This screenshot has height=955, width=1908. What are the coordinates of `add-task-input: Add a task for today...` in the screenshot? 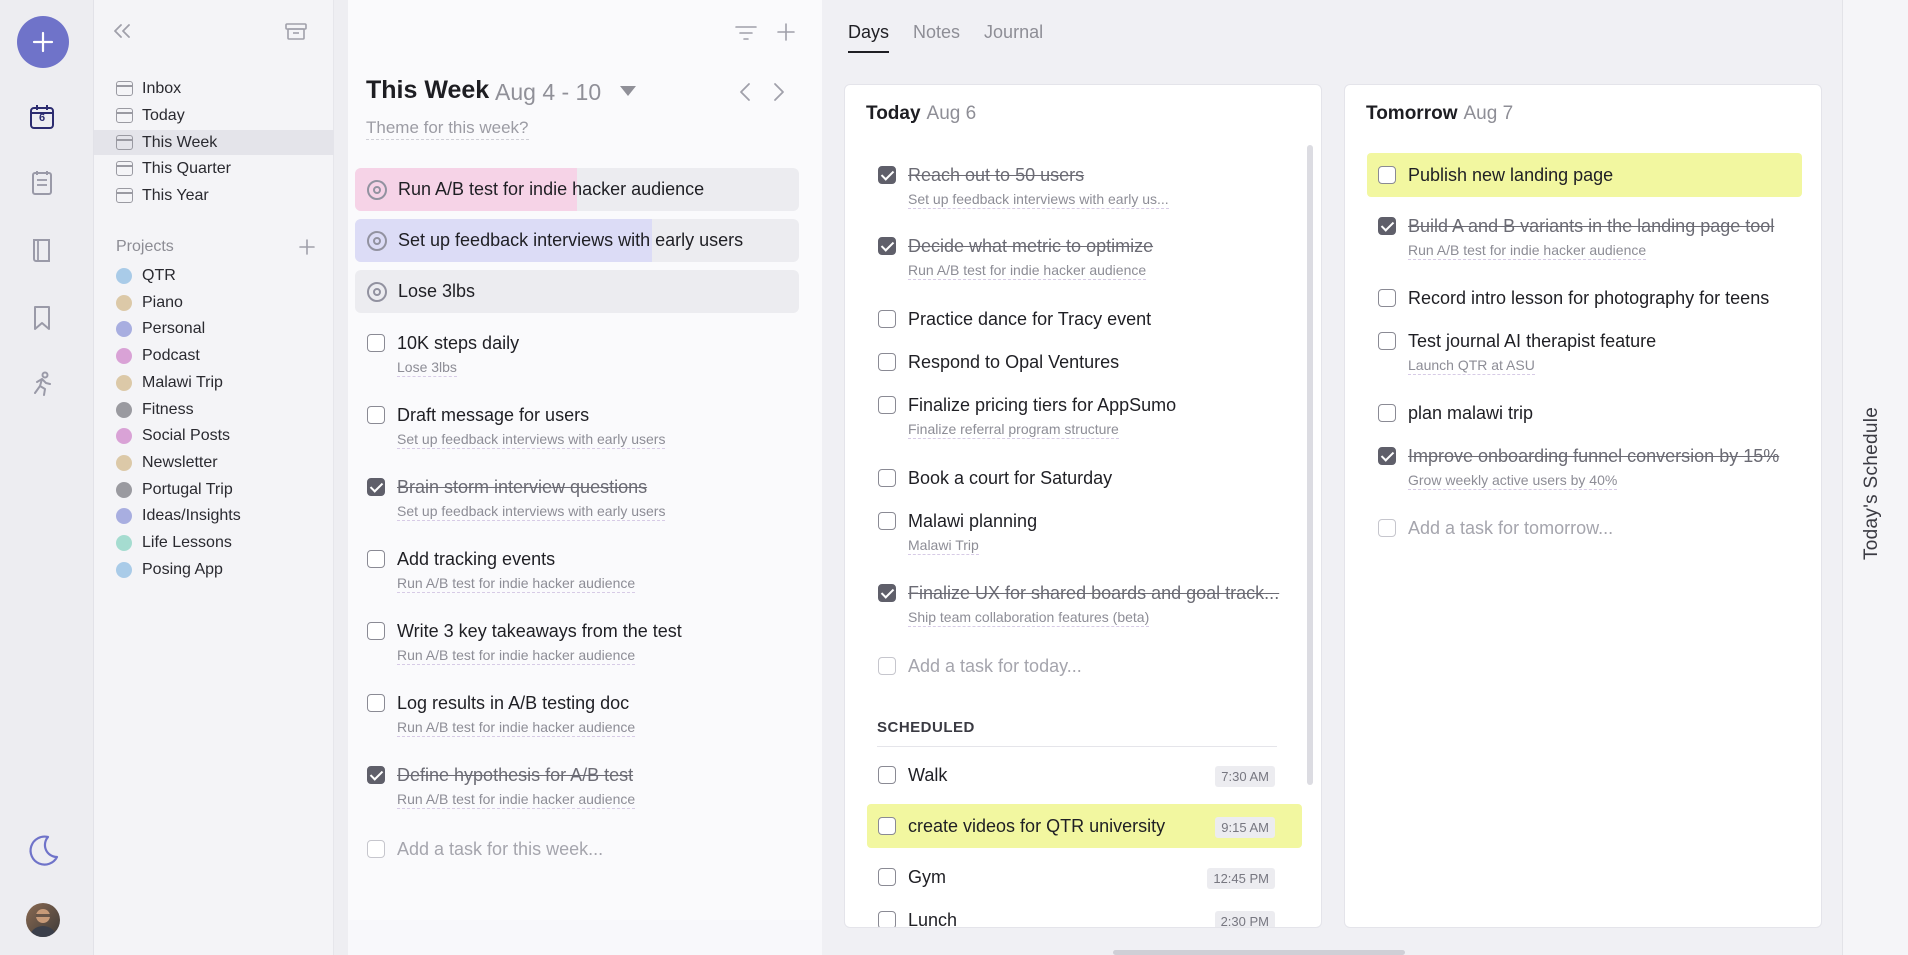 It's located at (980, 666).